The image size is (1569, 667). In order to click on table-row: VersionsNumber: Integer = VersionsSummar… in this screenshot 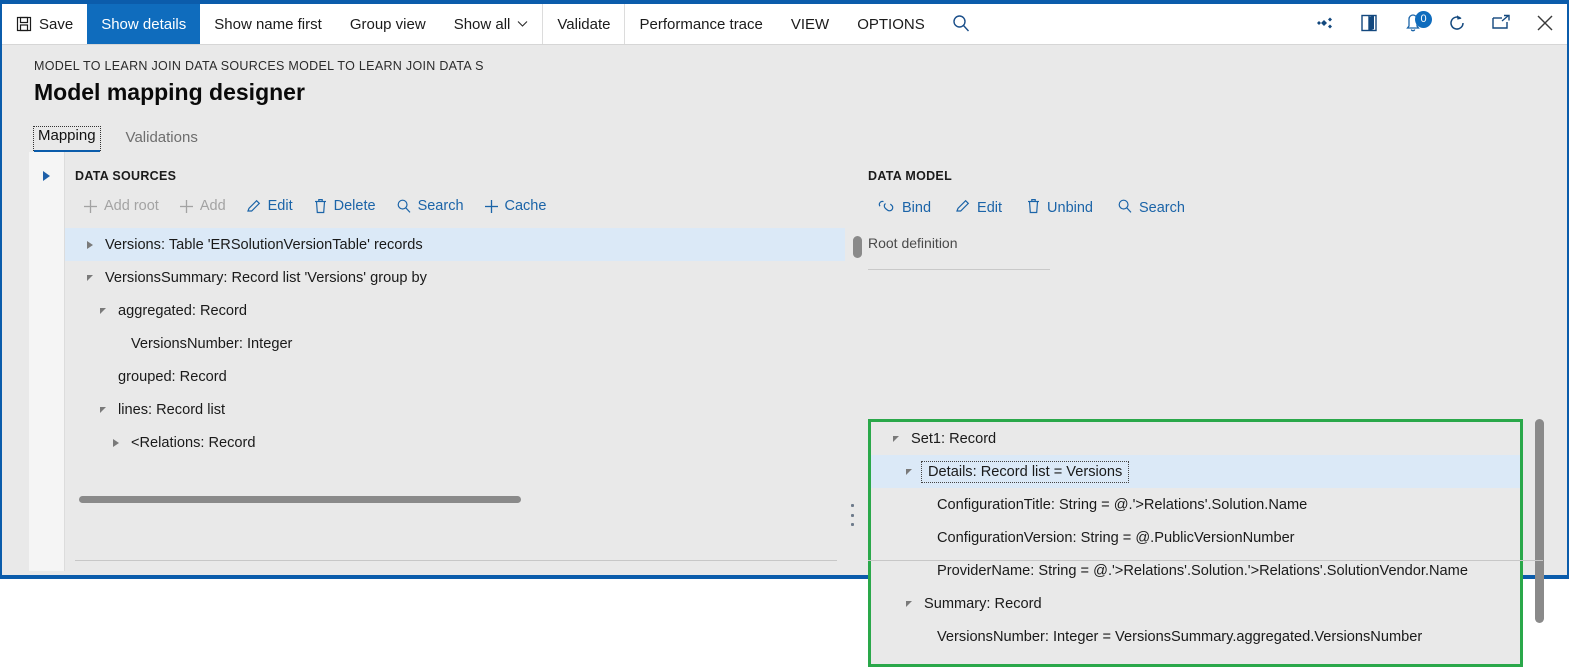, I will do `click(1195, 636)`.